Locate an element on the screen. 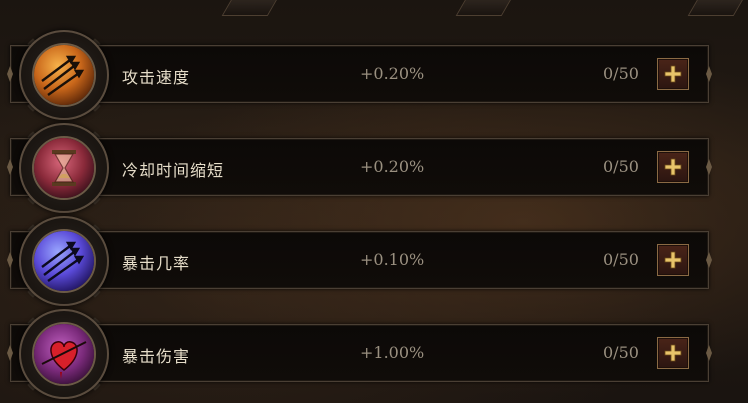 This screenshot has height=403, width=748. hourglass-icon is located at coordinates (64, 168).